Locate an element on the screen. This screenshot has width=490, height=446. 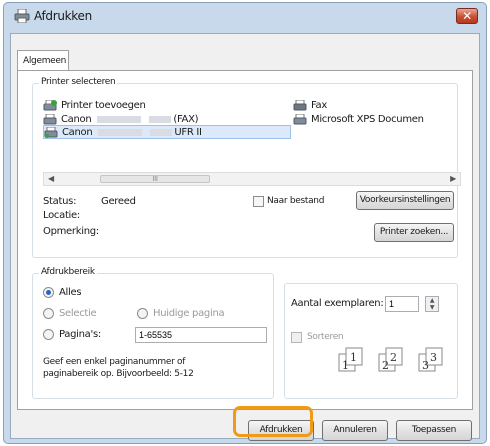
printer-item-fax: Fax is located at coordinates (310, 105).